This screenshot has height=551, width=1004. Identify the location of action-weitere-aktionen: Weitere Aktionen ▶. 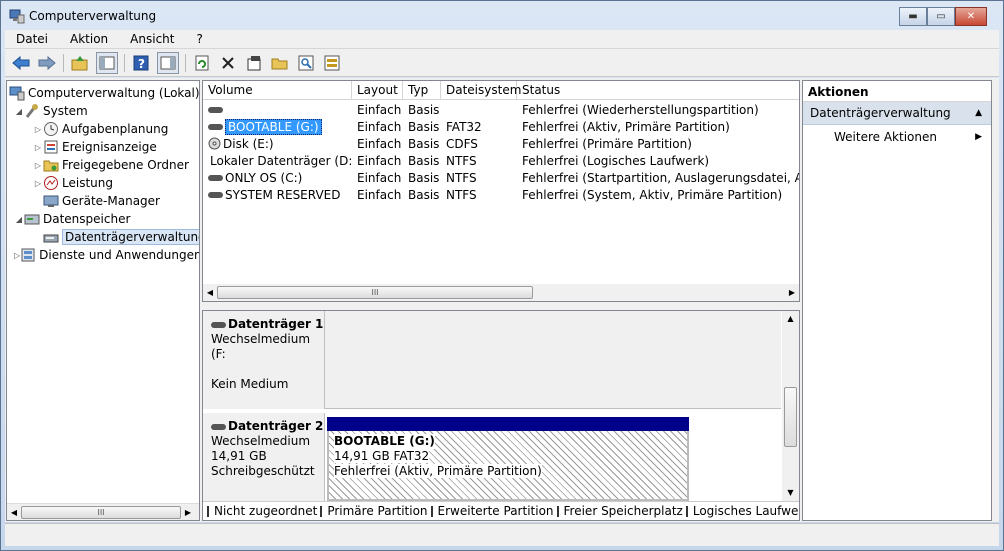
(897, 136).